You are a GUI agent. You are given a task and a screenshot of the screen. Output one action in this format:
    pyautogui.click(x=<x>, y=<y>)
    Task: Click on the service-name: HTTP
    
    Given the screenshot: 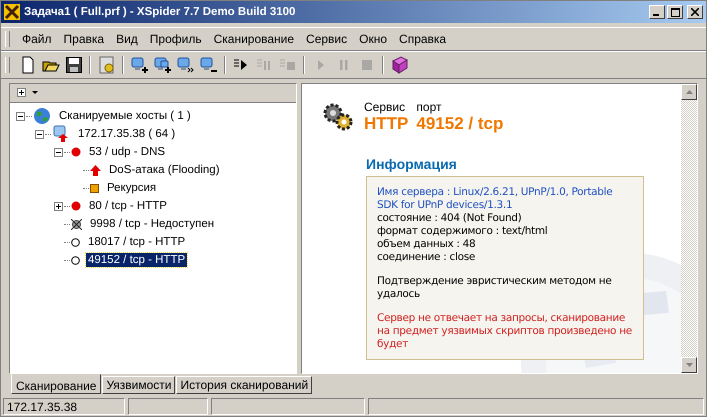 What is the action you would take?
    pyautogui.click(x=386, y=124)
    